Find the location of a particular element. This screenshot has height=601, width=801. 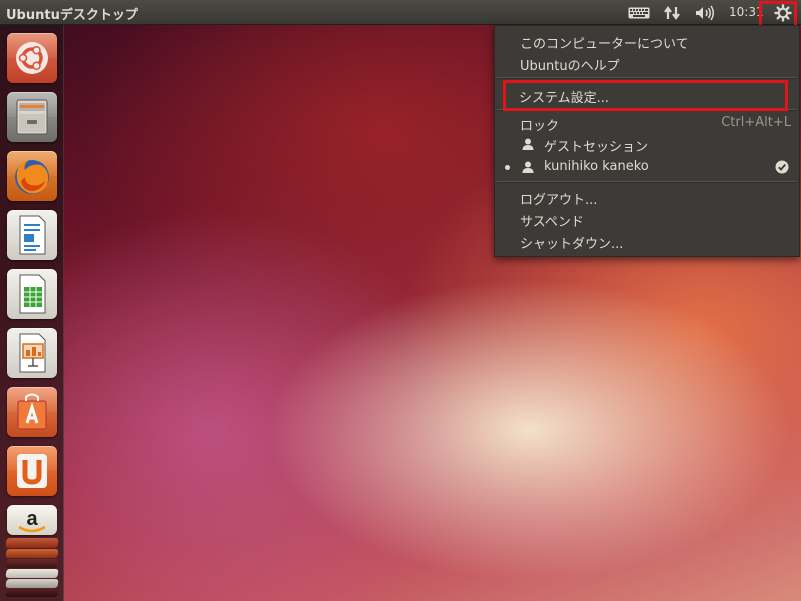

firefox-icon is located at coordinates (32, 177).